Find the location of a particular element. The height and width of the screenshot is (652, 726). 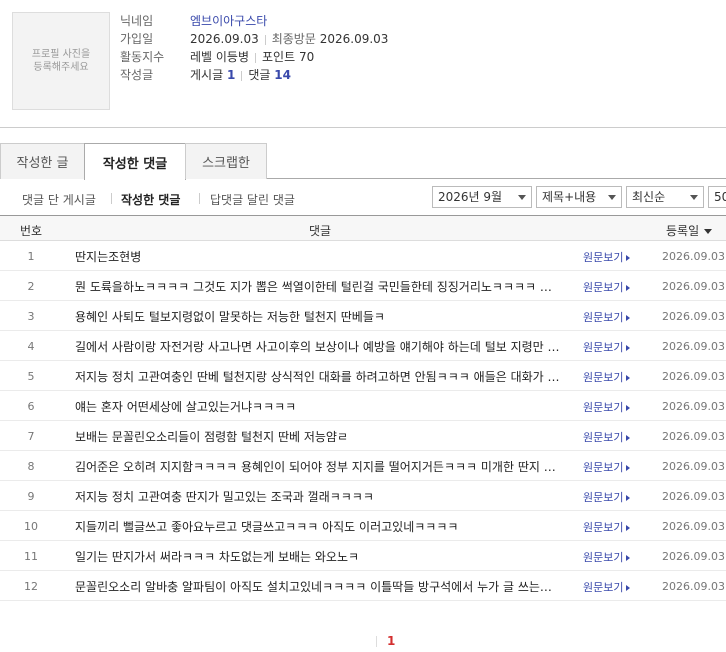

points-value: 포인트 70 is located at coordinates (288, 57).